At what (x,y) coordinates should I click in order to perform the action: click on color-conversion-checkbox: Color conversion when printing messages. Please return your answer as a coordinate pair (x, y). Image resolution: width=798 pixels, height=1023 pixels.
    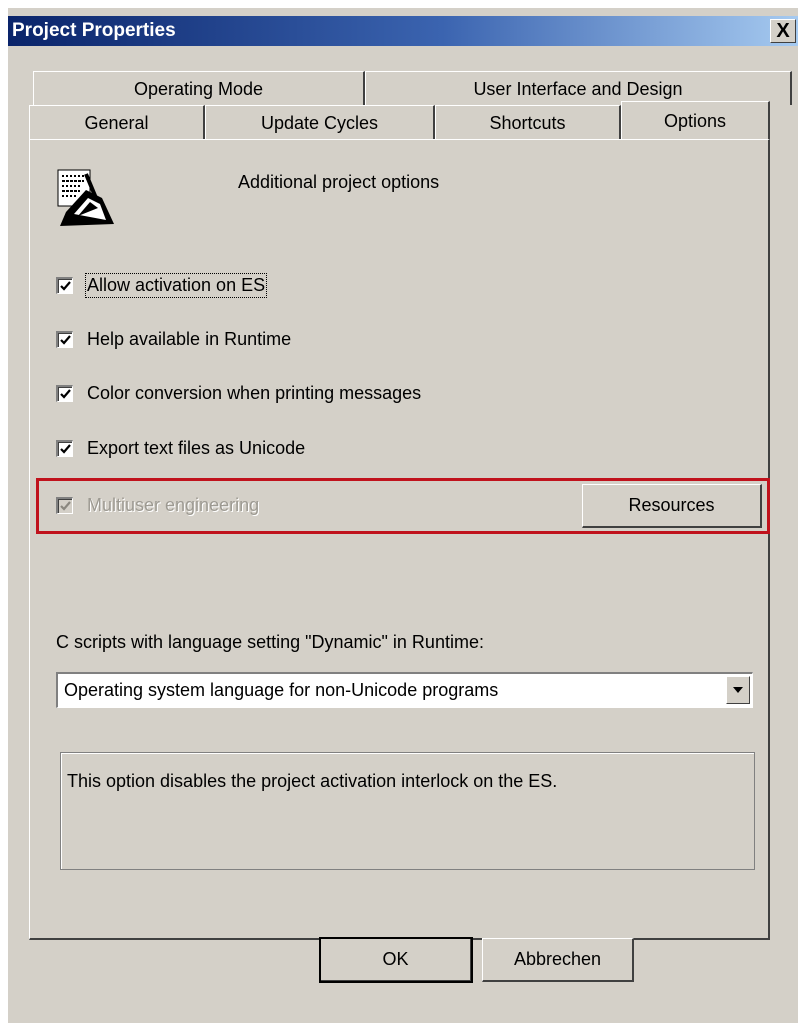
    Looking at the image, I should click on (238, 393).